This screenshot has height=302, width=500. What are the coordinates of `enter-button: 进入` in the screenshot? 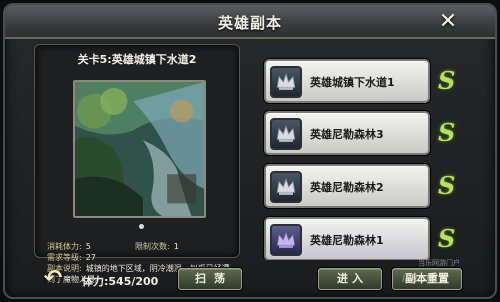 It's located at (350, 279).